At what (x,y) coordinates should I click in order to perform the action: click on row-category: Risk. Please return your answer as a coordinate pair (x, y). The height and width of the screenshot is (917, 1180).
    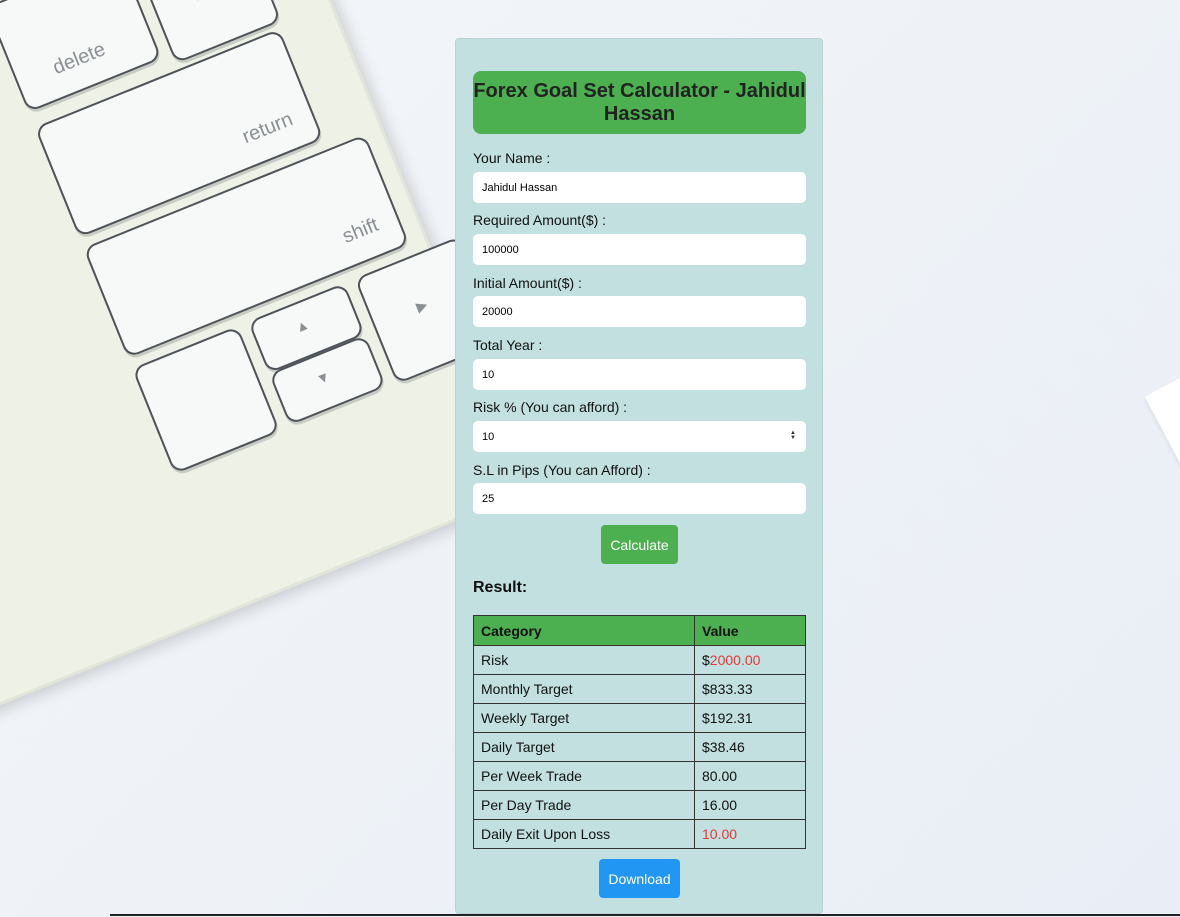
    Looking at the image, I should click on (584, 660).